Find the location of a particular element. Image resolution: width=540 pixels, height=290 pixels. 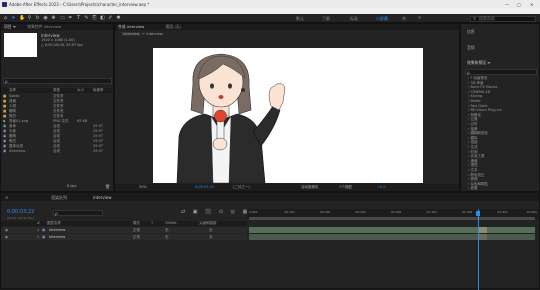

project-tab: 项目 ≡ is located at coordinates (10, 26).